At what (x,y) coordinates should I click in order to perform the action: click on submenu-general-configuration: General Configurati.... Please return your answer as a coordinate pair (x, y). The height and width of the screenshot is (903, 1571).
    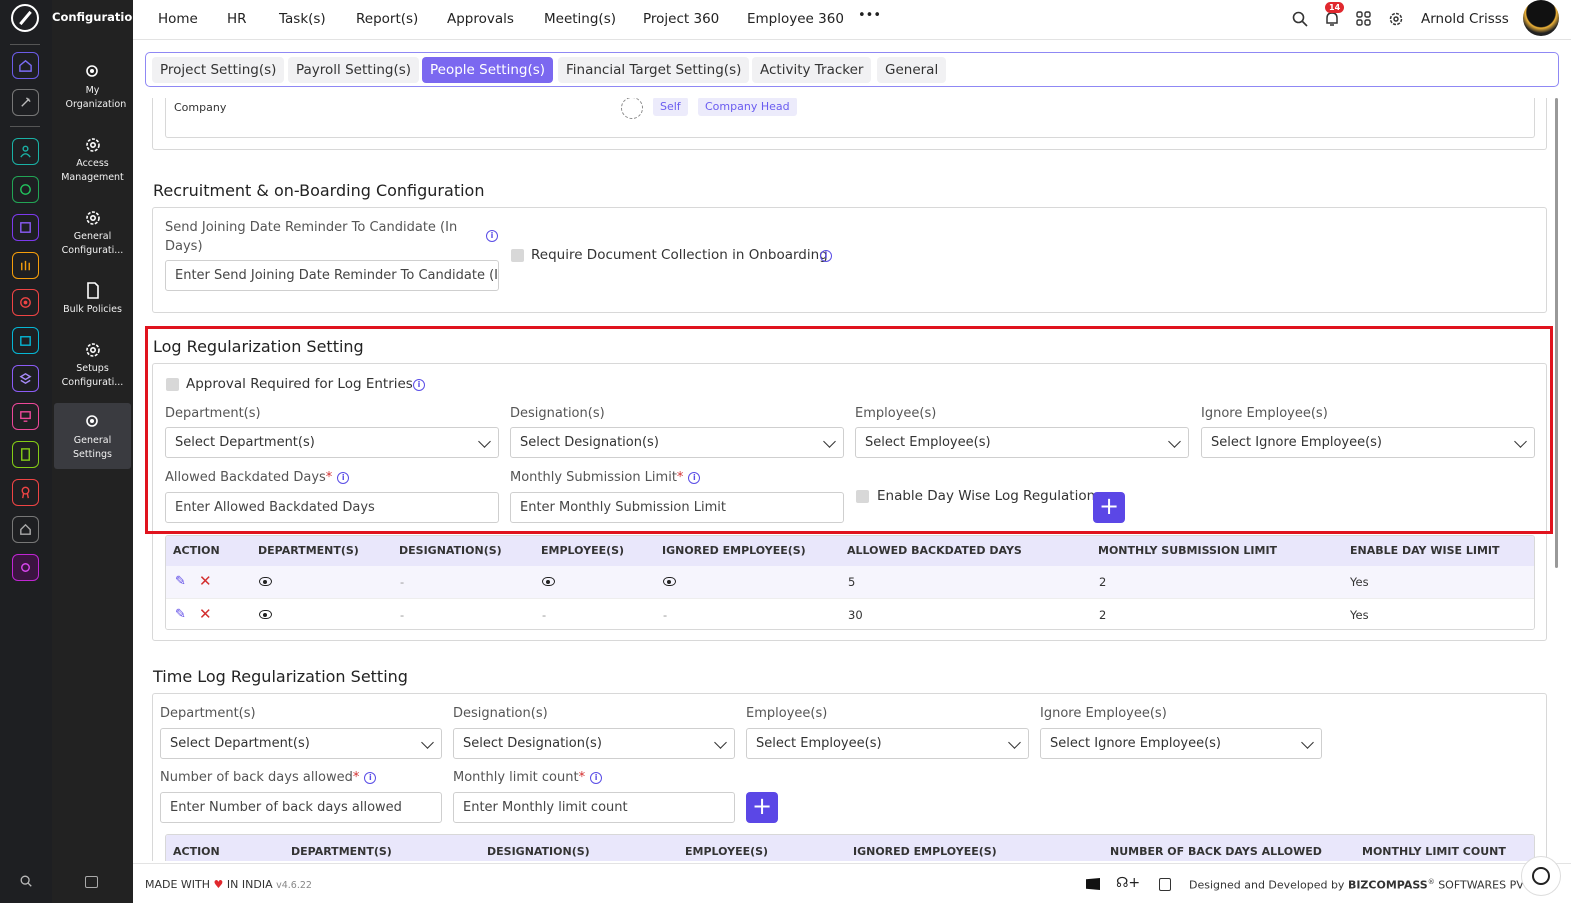
    Looking at the image, I should click on (92, 233).